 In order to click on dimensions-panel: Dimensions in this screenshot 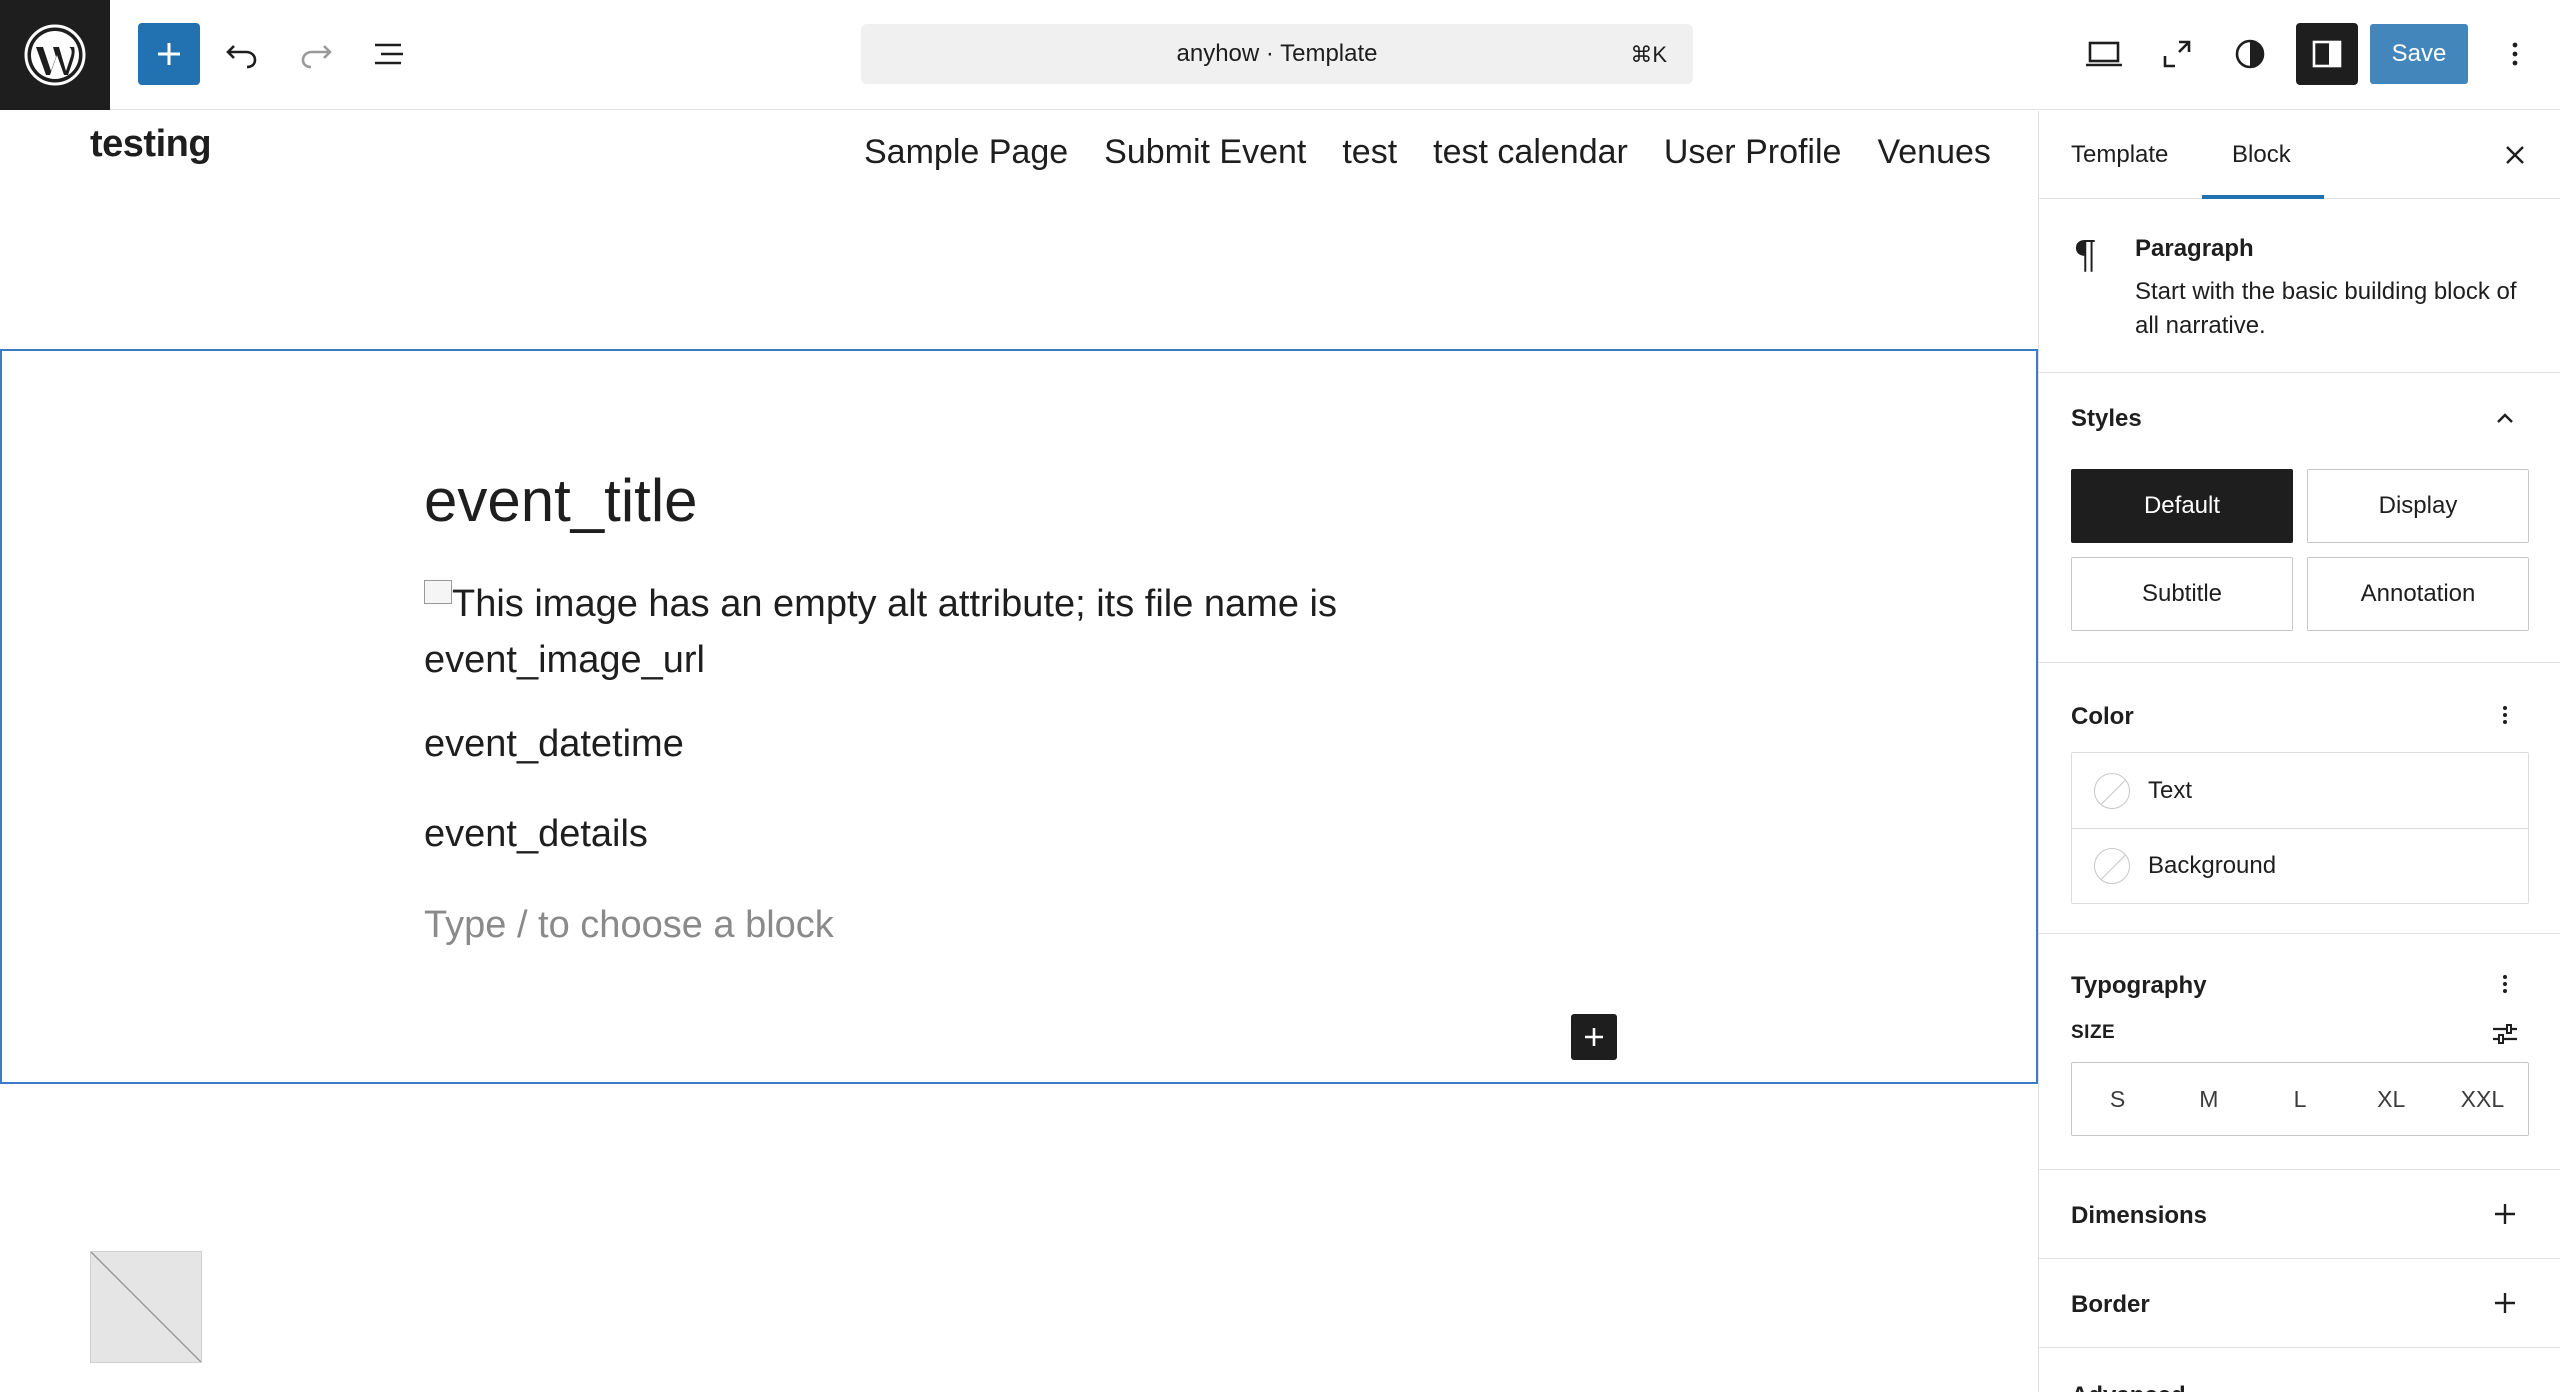, I will do `click(2299, 1214)`.